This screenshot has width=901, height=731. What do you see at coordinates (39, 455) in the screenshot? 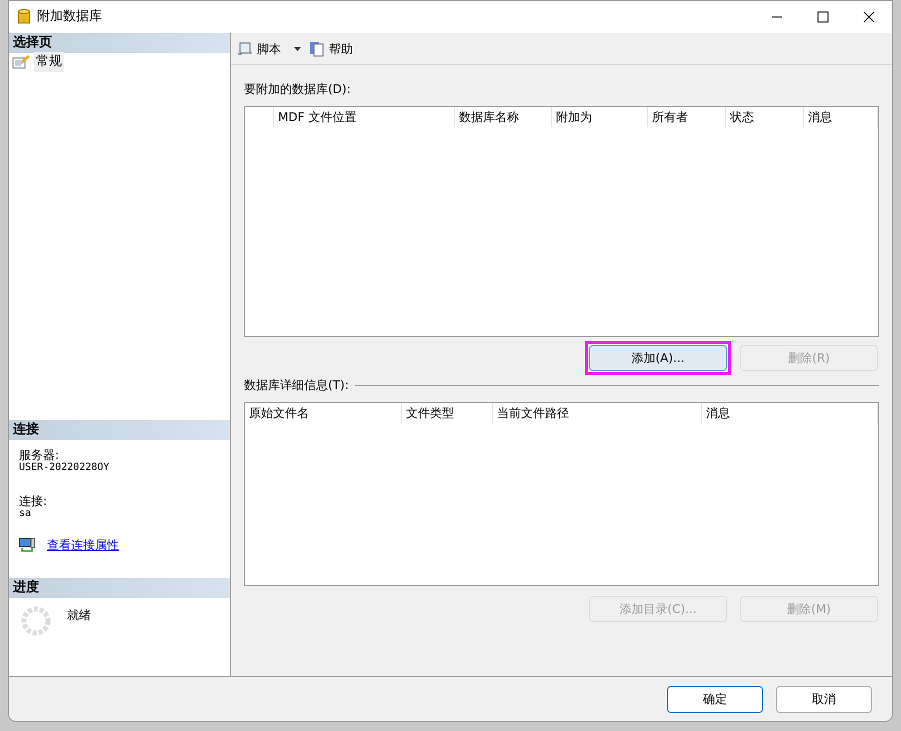
I see `server-label: 服务器:` at bounding box center [39, 455].